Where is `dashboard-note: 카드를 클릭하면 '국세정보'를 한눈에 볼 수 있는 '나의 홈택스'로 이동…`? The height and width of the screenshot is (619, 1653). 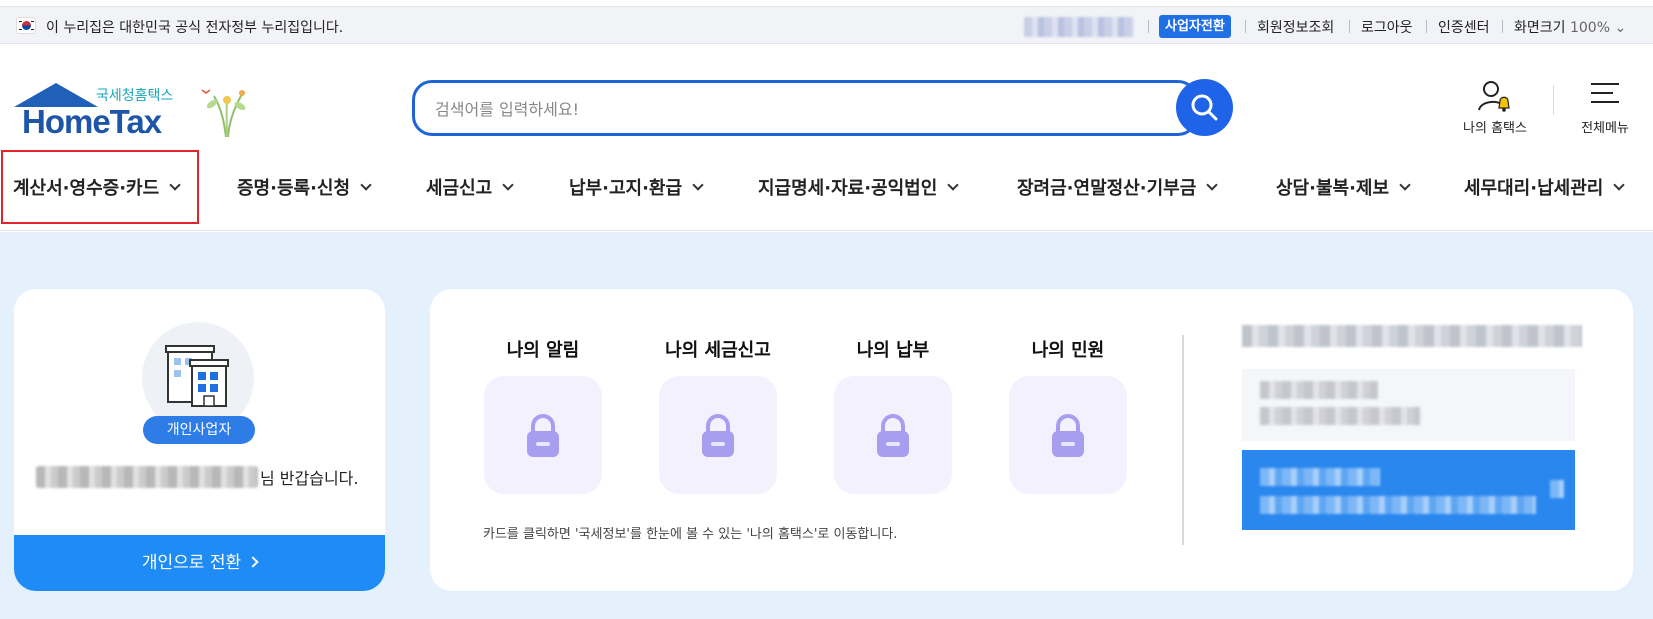 dashboard-note: 카드를 클릭하면 '국세정보'를 한눈에 볼 수 있는 '나의 홈택스'로 이동… is located at coordinates (690, 534).